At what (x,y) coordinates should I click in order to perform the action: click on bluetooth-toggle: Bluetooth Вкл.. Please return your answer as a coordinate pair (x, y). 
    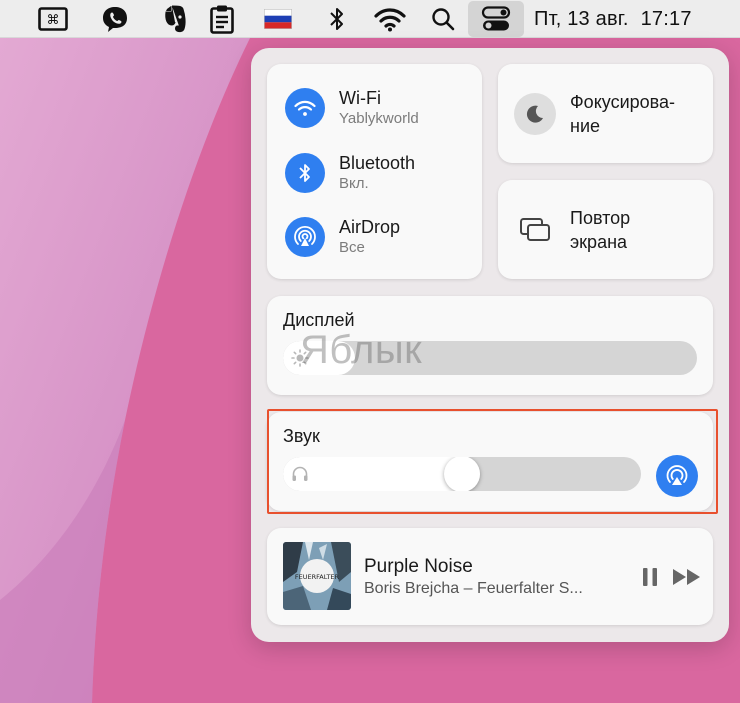
    Looking at the image, I should click on (350, 172).